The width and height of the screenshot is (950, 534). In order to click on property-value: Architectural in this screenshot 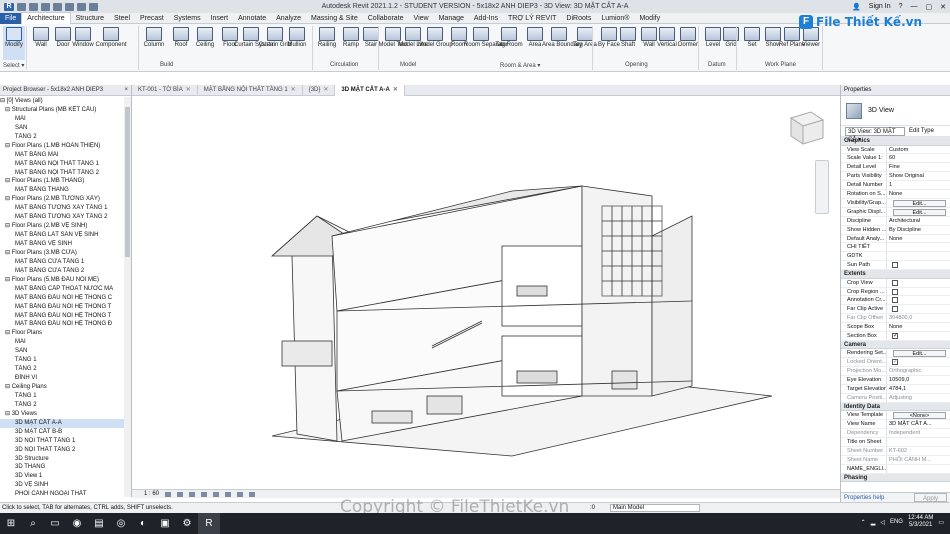, I will do `click(918, 220)`.